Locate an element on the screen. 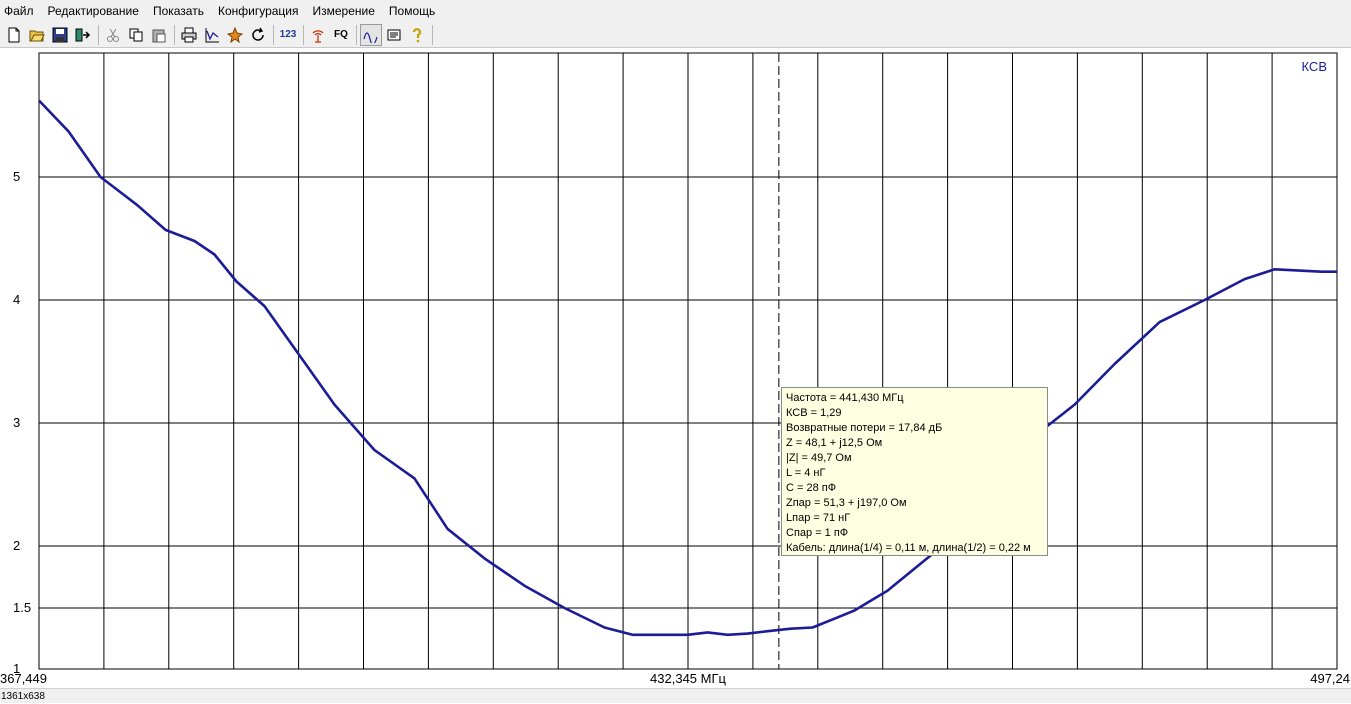 Image resolution: width=1351 pixels, height=704 pixels. graph-icon is located at coordinates (212, 35).